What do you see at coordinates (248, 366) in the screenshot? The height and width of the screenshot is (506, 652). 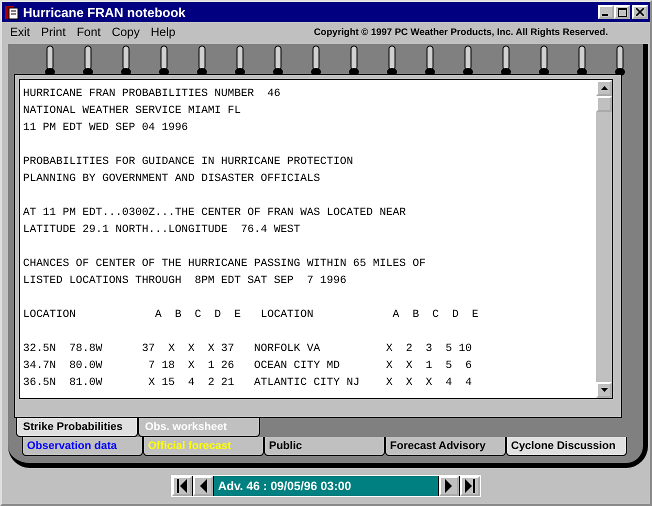 I see `report-line: 34.7N 80.0W 7 18 X 1 26 OCEAN CITY MD X X 1 5 6` at bounding box center [248, 366].